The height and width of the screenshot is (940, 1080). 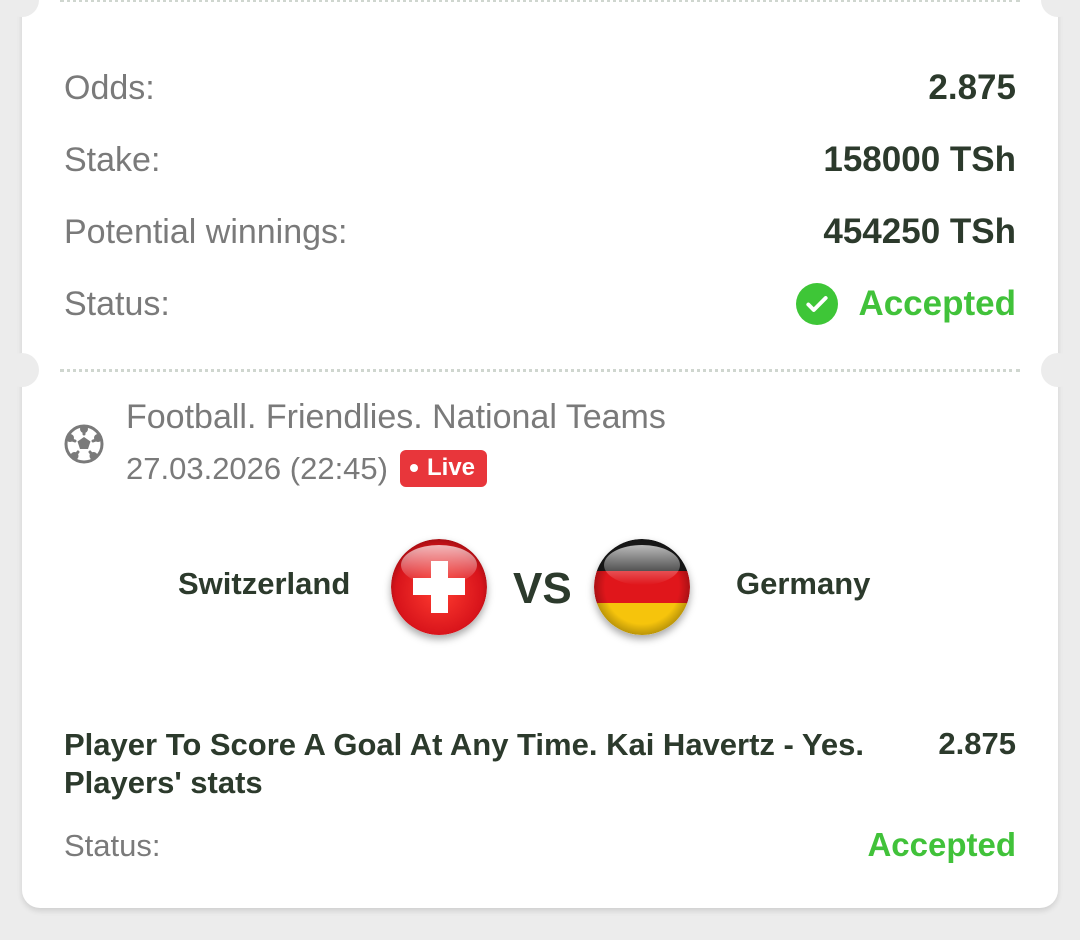 What do you see at coordinates (109, 87) in the screenshot?
I see `odds-label: Odds:` at bounding box center [109, 87].